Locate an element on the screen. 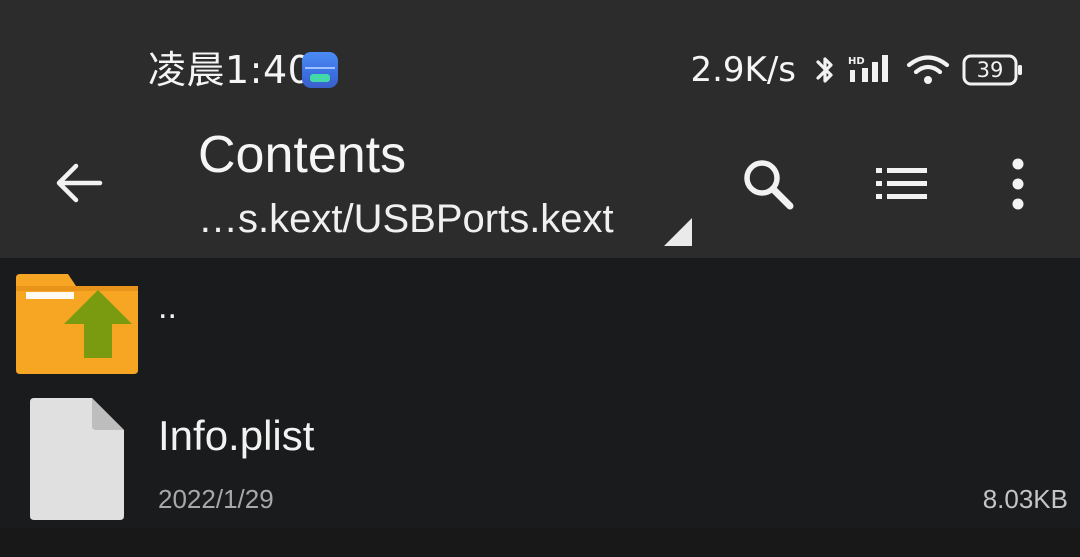 The width and height of the screenshot is (1080, 557). list-view-button is located at coordinates (902, 184).